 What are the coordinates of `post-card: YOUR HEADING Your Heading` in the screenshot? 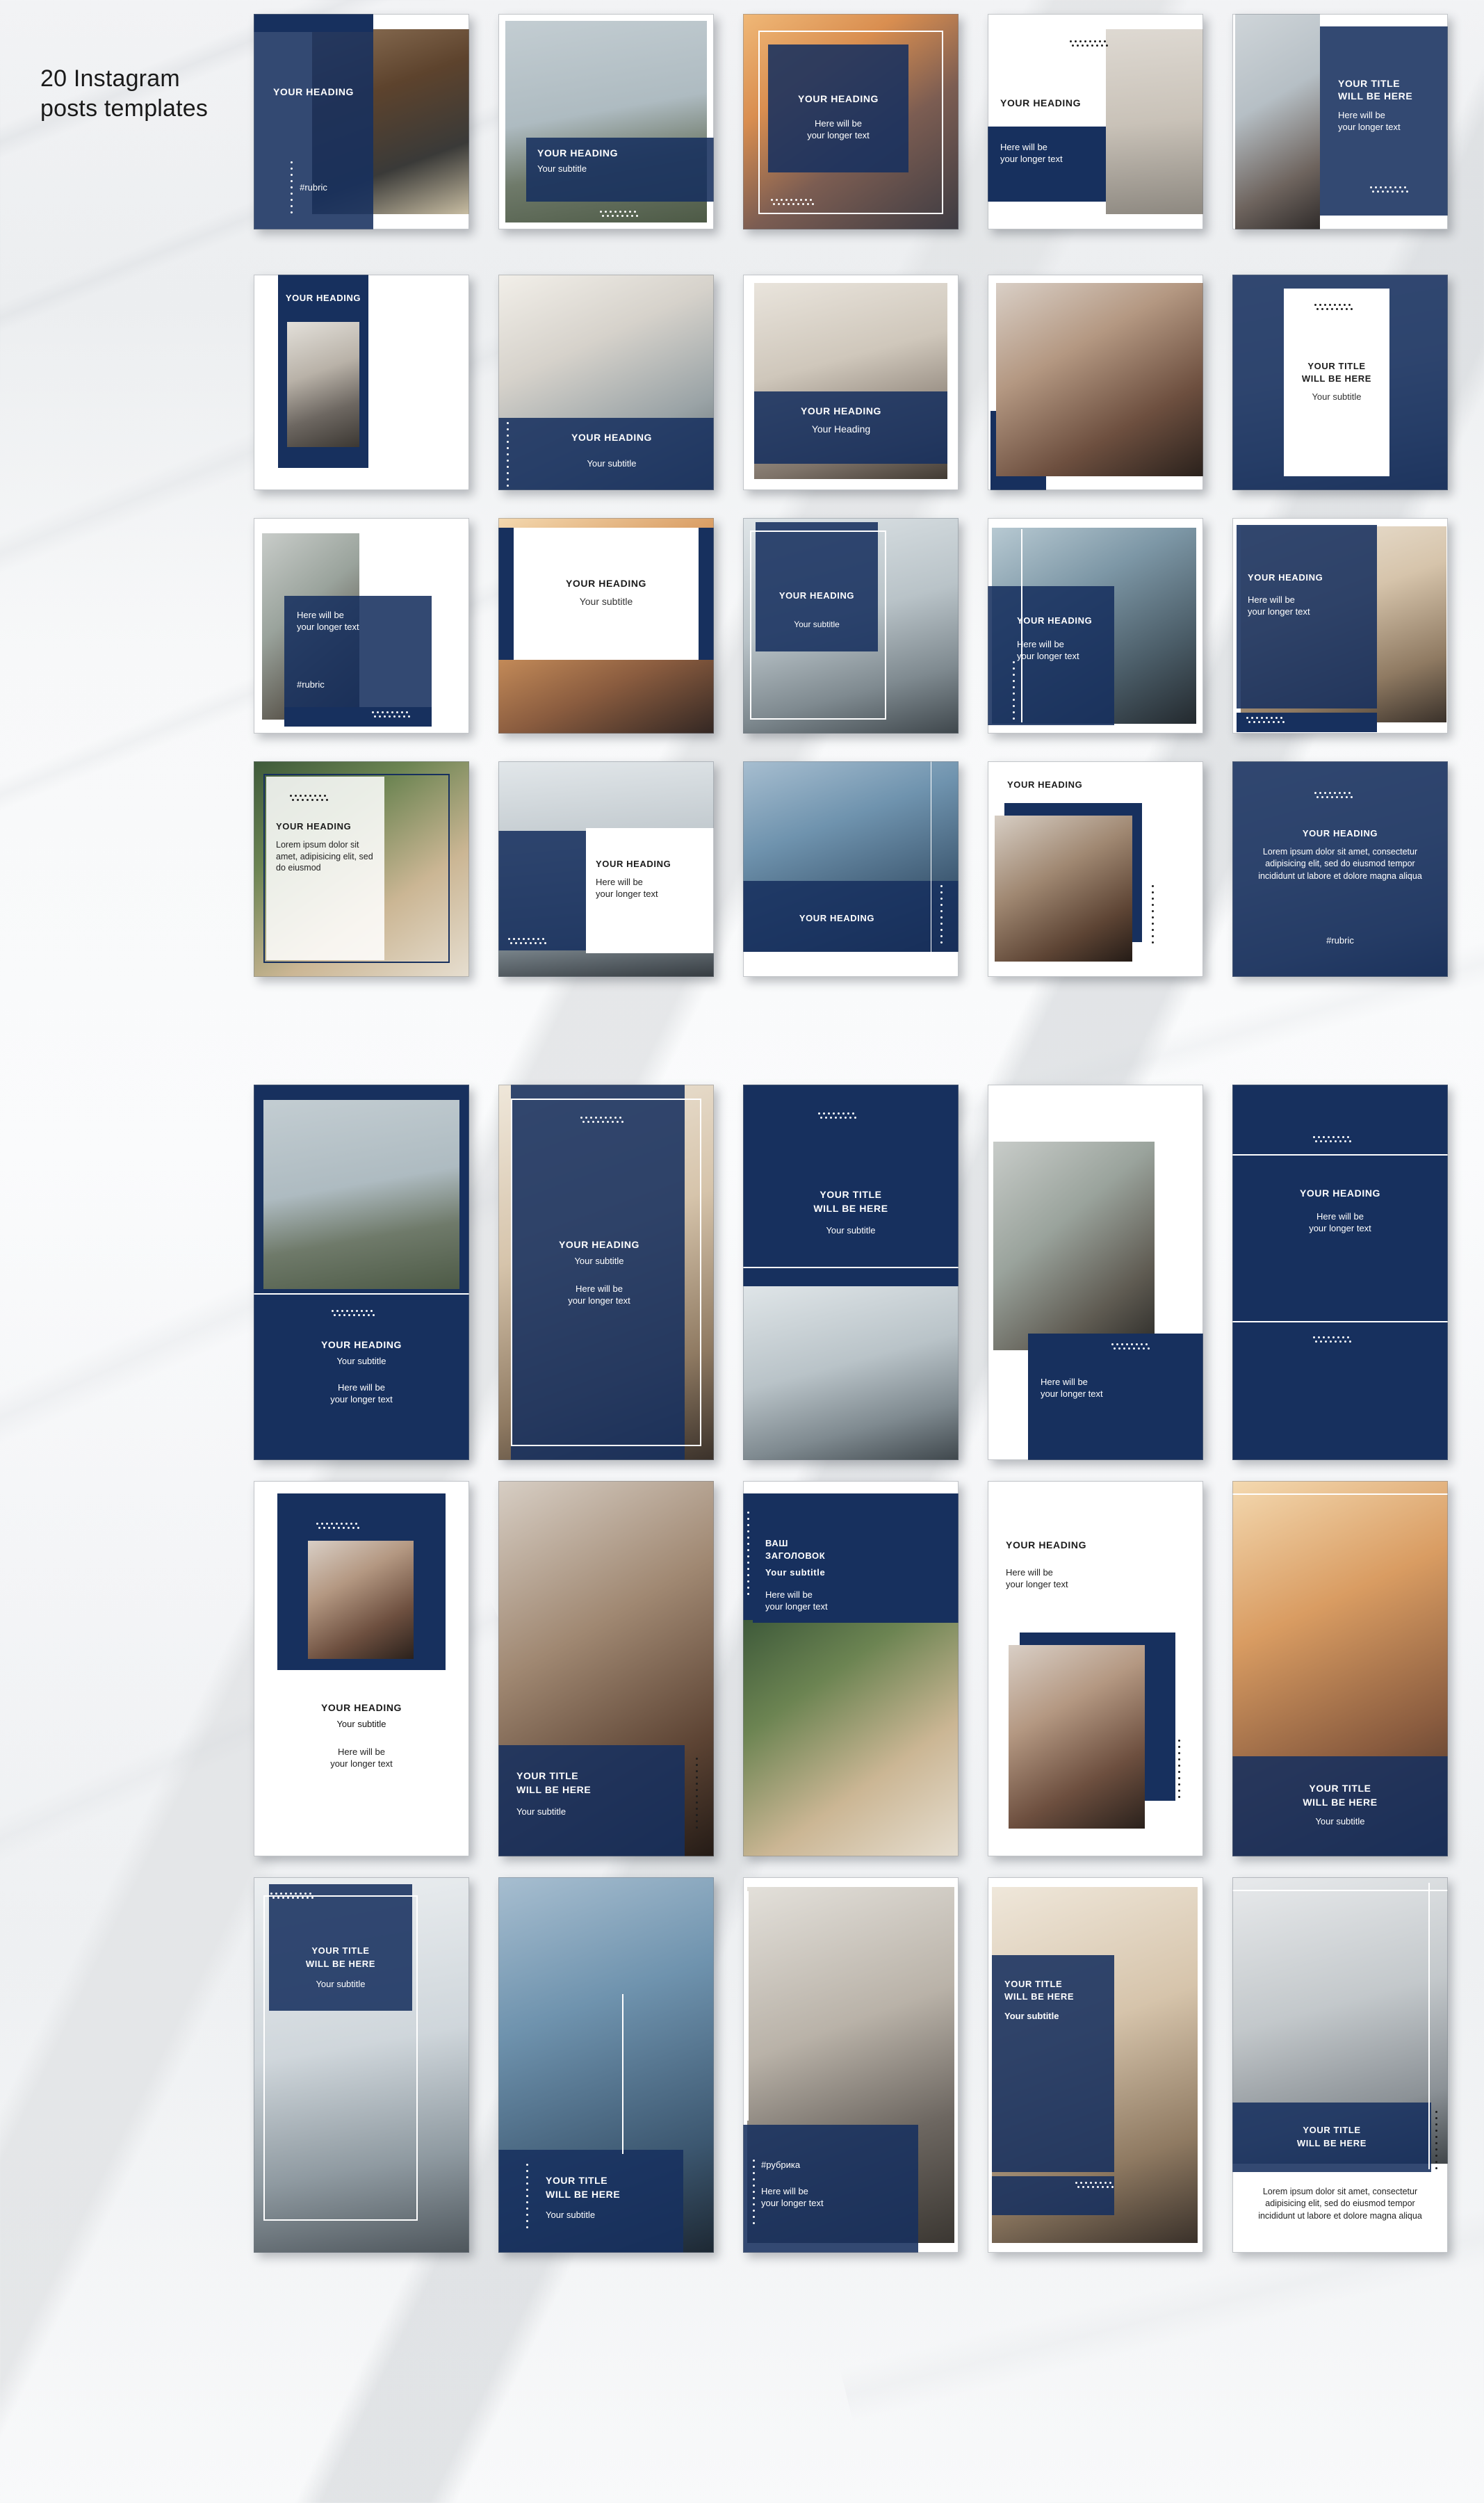 It's located at (851, 382).